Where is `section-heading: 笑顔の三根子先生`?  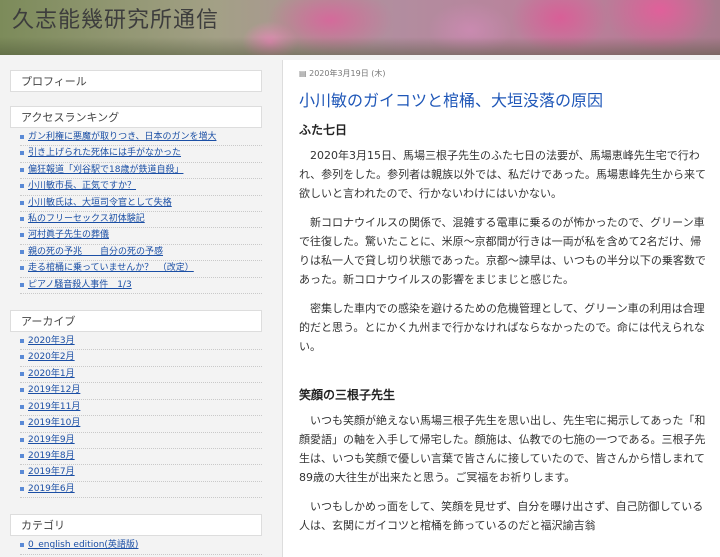
section-heading: 笑顔の三根子先生 is located at coordinates (347, 395).